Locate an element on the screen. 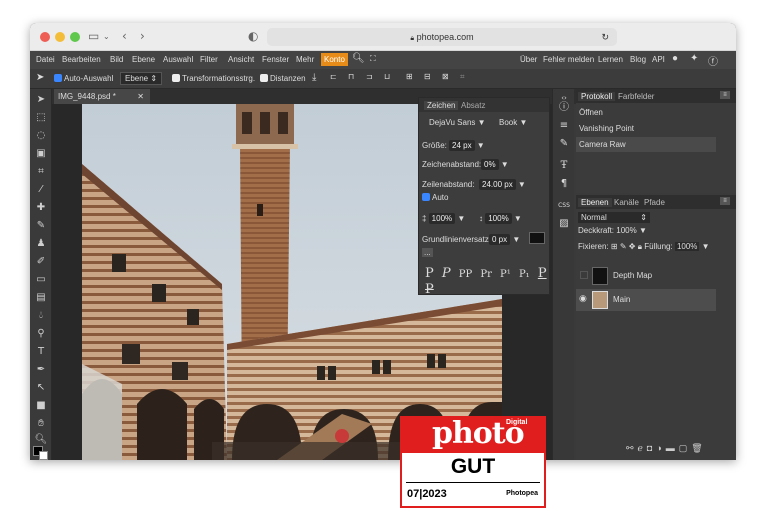 The image size is (770, 528). lasso-tool-icon: ◌ is located at coordinates (41, 136).